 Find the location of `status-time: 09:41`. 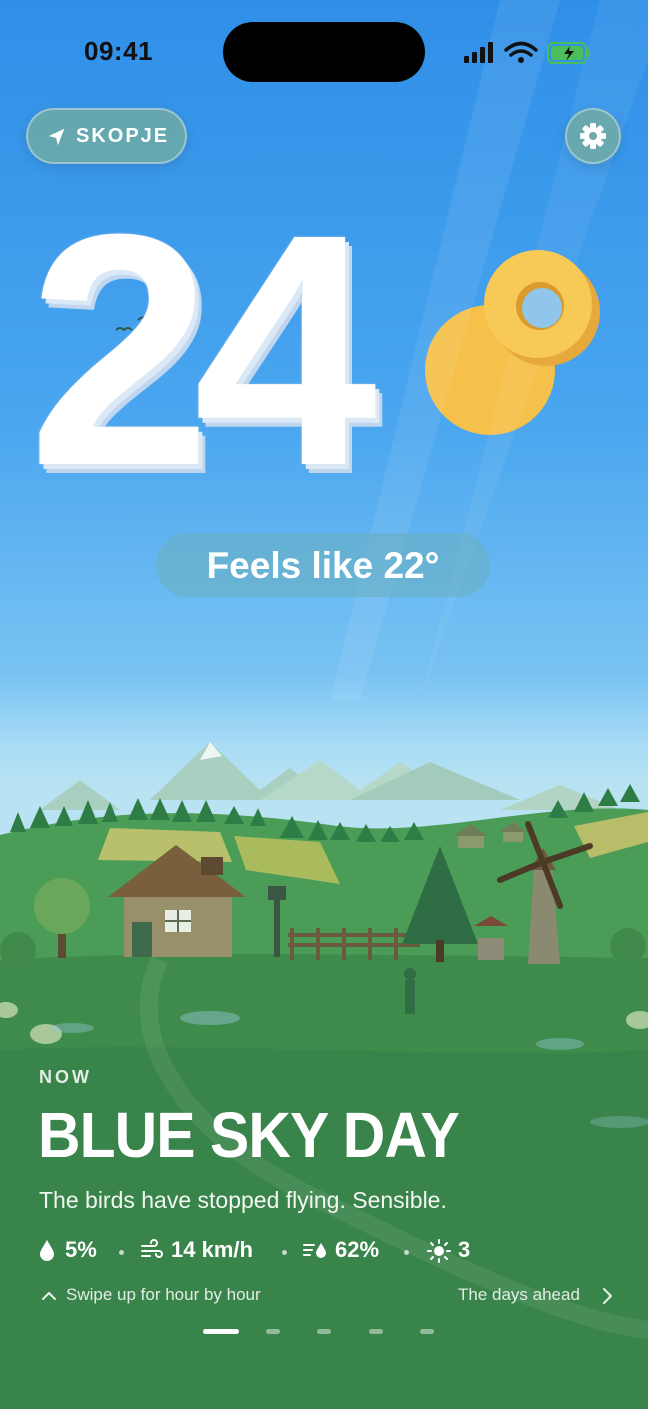

status-time: 09:41 is located at coordinates (118, 51).